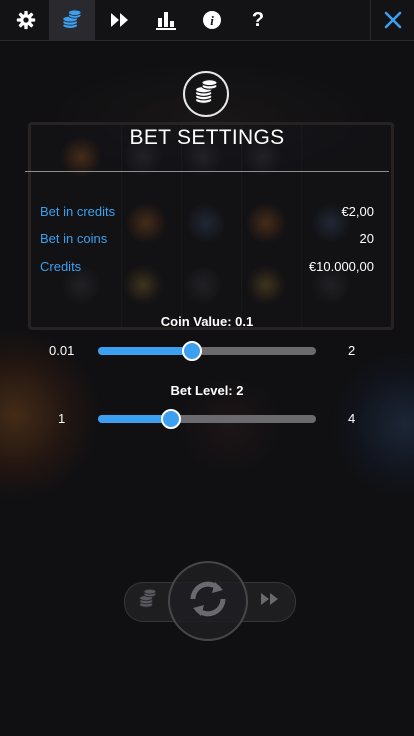 The height and width of the screenshot is (736, 414). I want to click on top-nav-bar: i ?, so click(207, 20).